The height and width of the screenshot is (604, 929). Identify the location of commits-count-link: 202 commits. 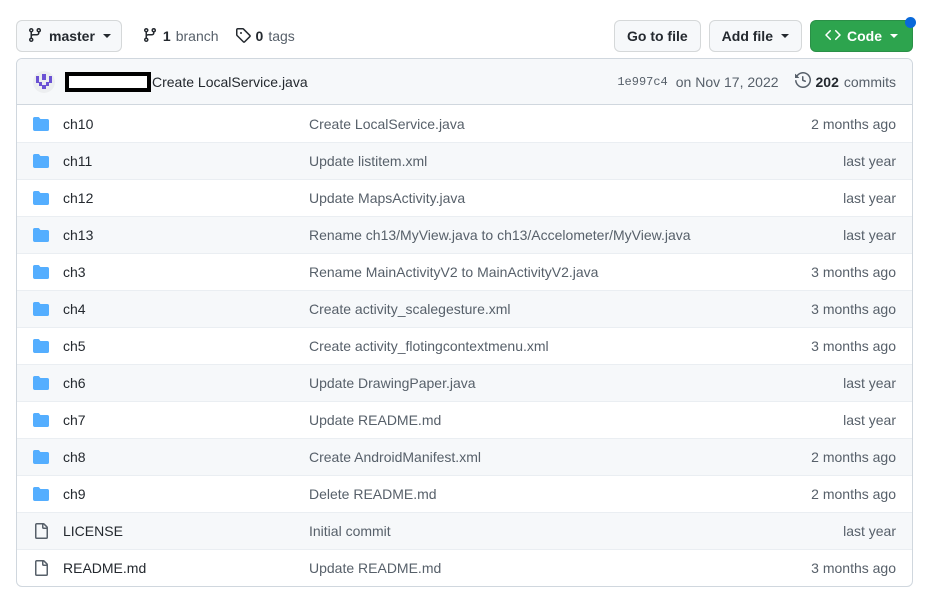
(845, 81).